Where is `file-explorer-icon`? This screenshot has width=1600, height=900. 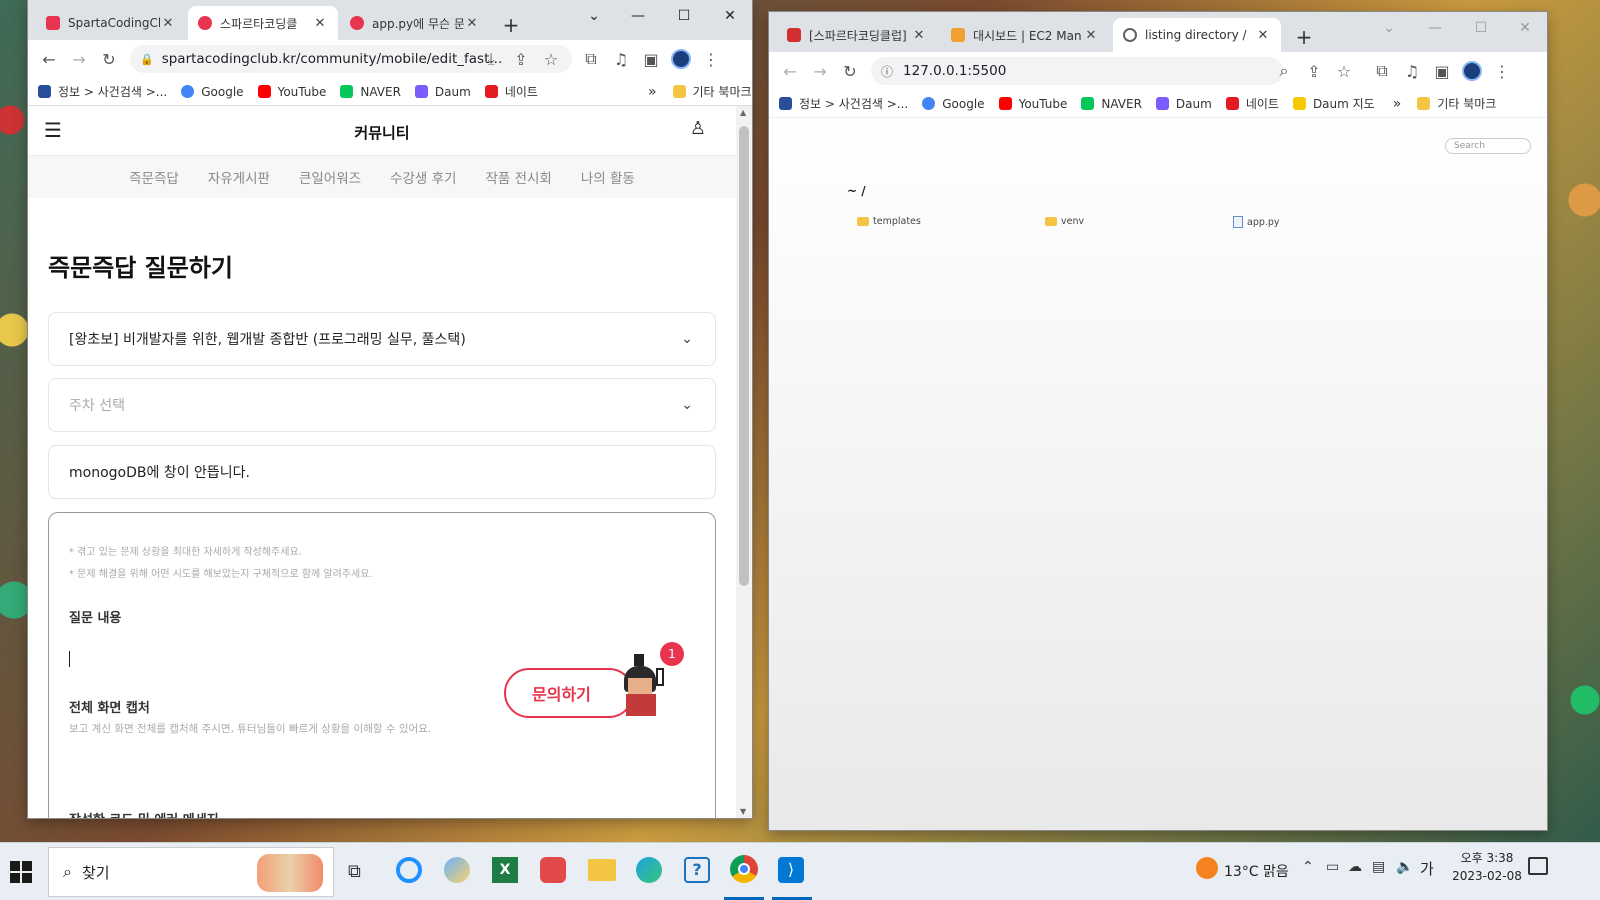 file-explorer-icon is located at coordinates (602, 870).